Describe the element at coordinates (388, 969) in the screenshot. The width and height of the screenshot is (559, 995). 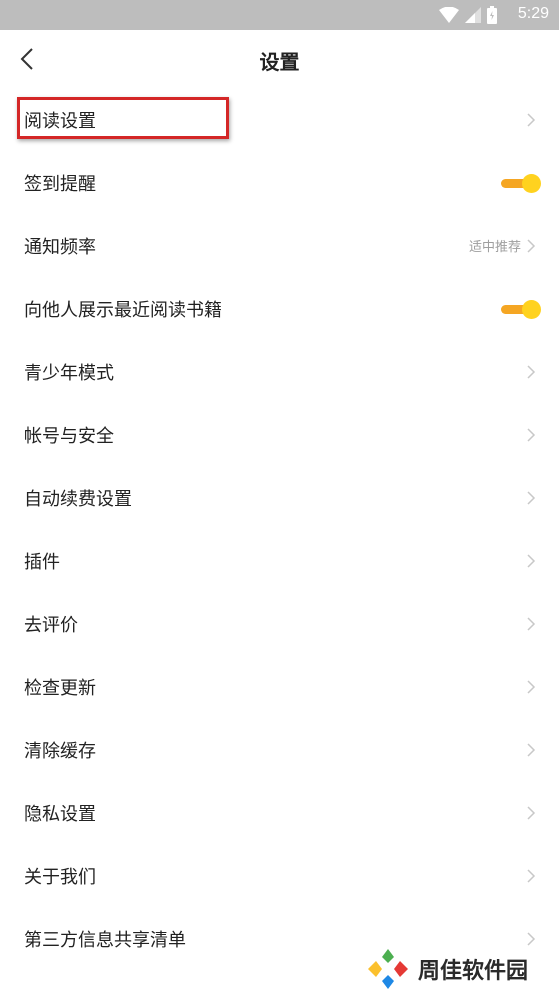
I see `watermark-logo-icon` at that location.